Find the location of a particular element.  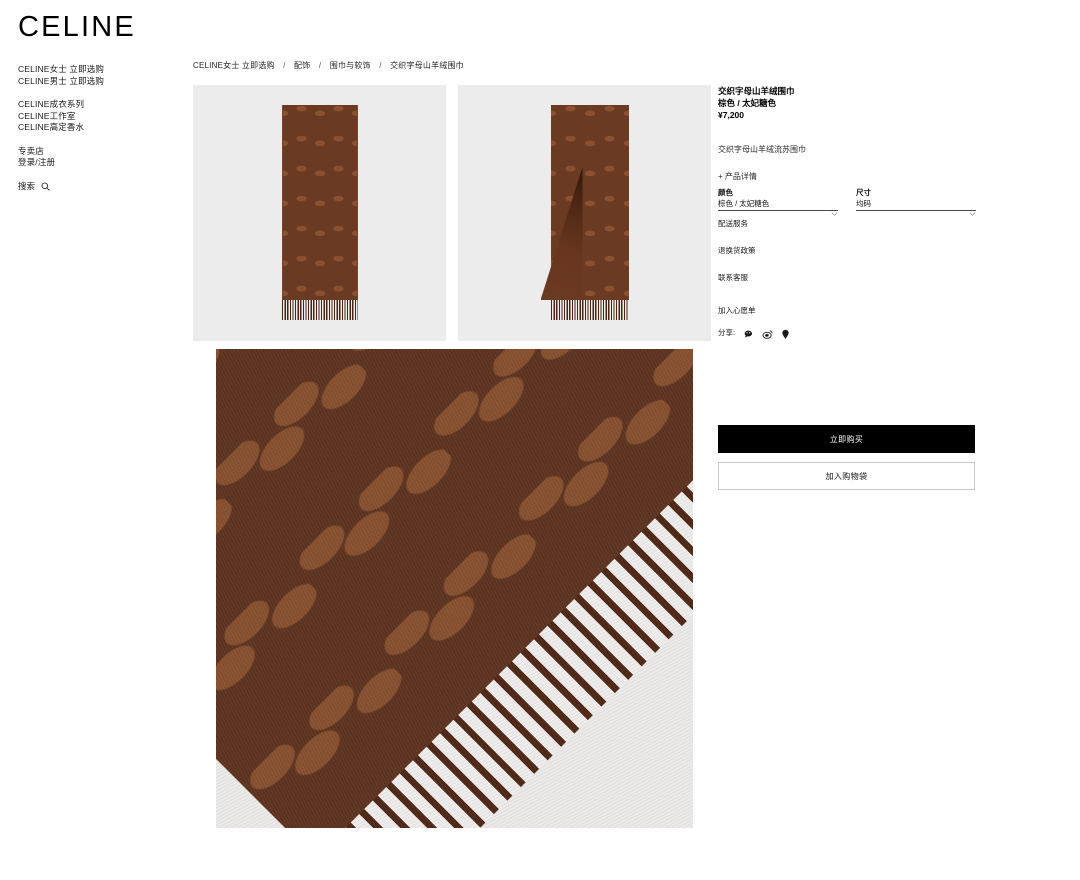

size-select: 尺寸 均码 is located at coordinates (916, 202).